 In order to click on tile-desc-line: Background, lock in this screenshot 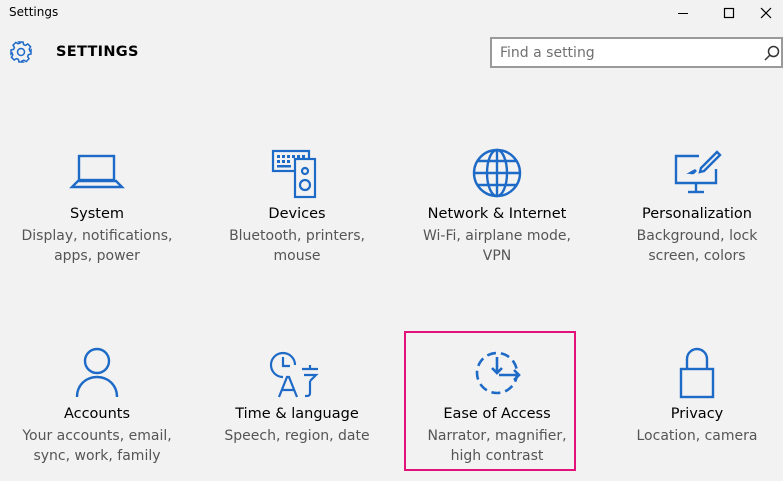, I will do `click(697, 236)`.